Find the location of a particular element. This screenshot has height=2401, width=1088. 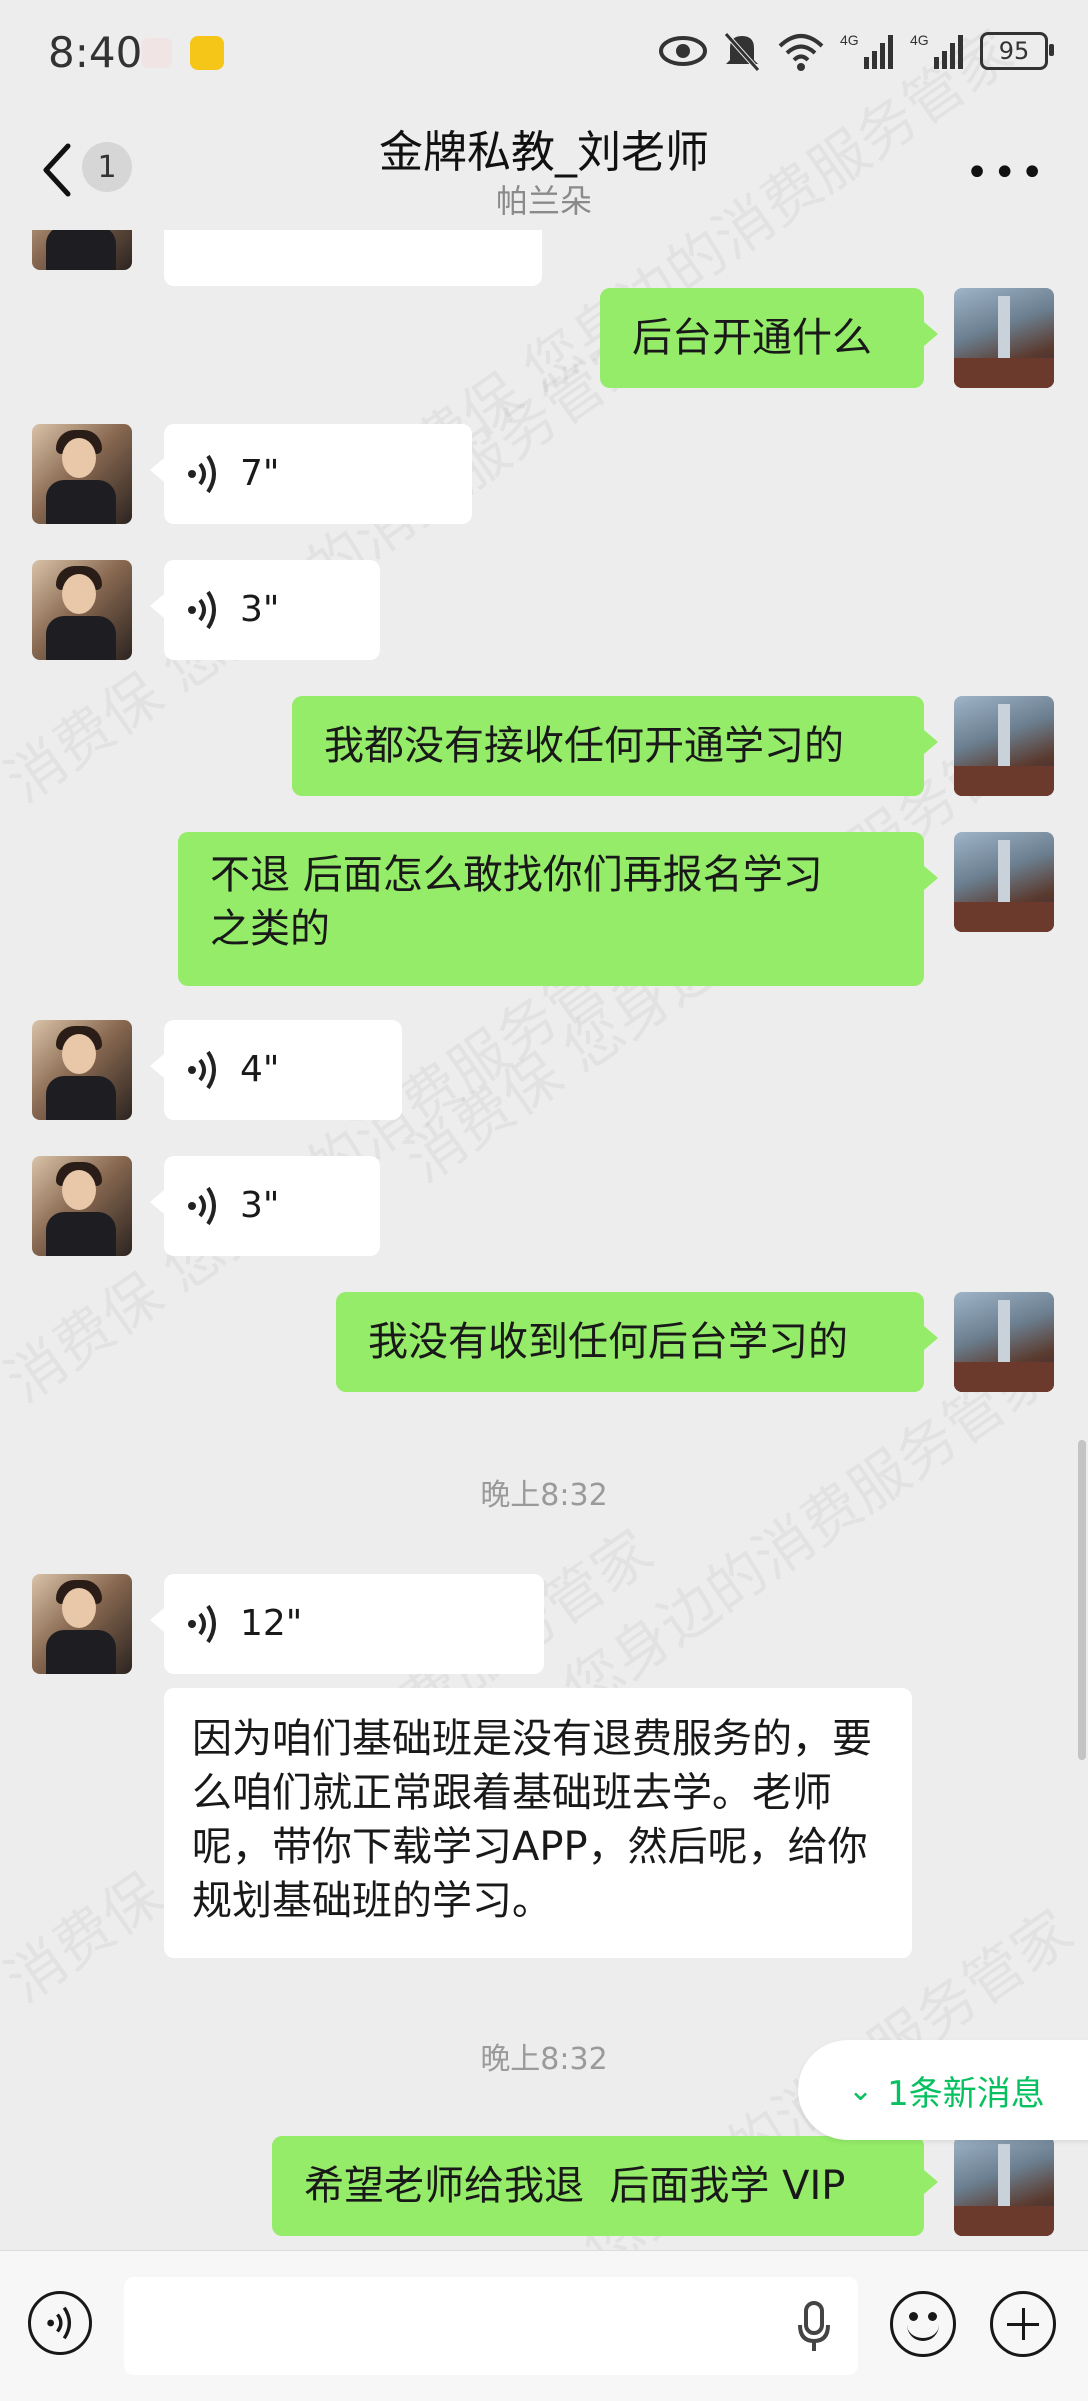

mute-icon is located at coordinates (742, 52).